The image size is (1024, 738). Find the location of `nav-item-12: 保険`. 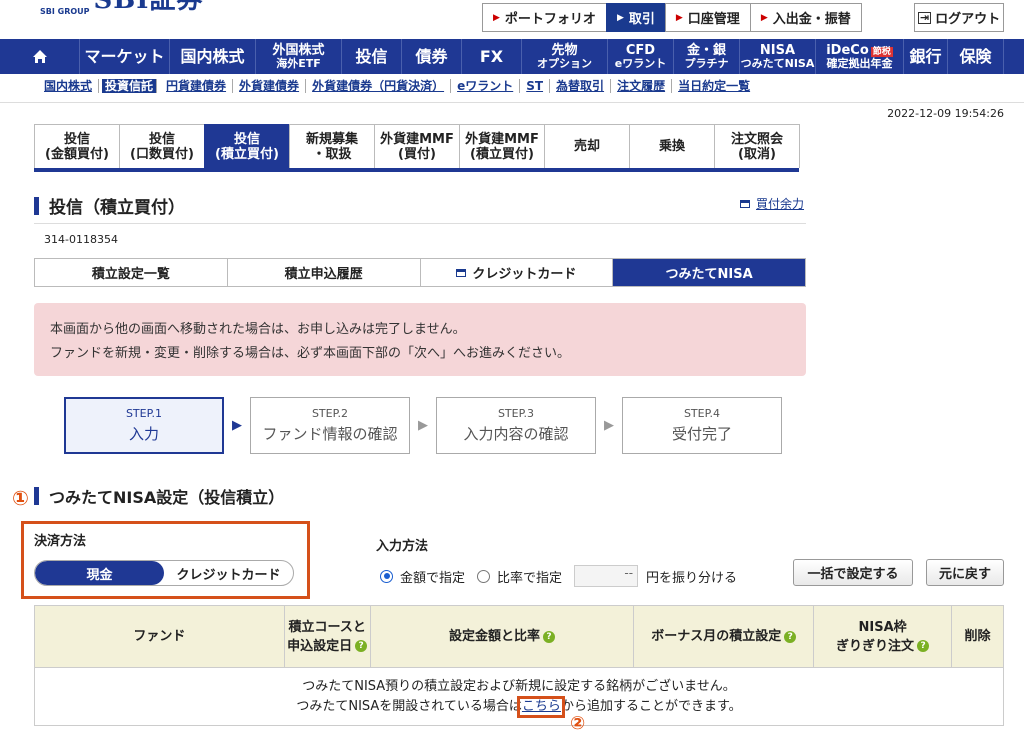

nav-item-12: 保険 is located at coordinates (976, 56).